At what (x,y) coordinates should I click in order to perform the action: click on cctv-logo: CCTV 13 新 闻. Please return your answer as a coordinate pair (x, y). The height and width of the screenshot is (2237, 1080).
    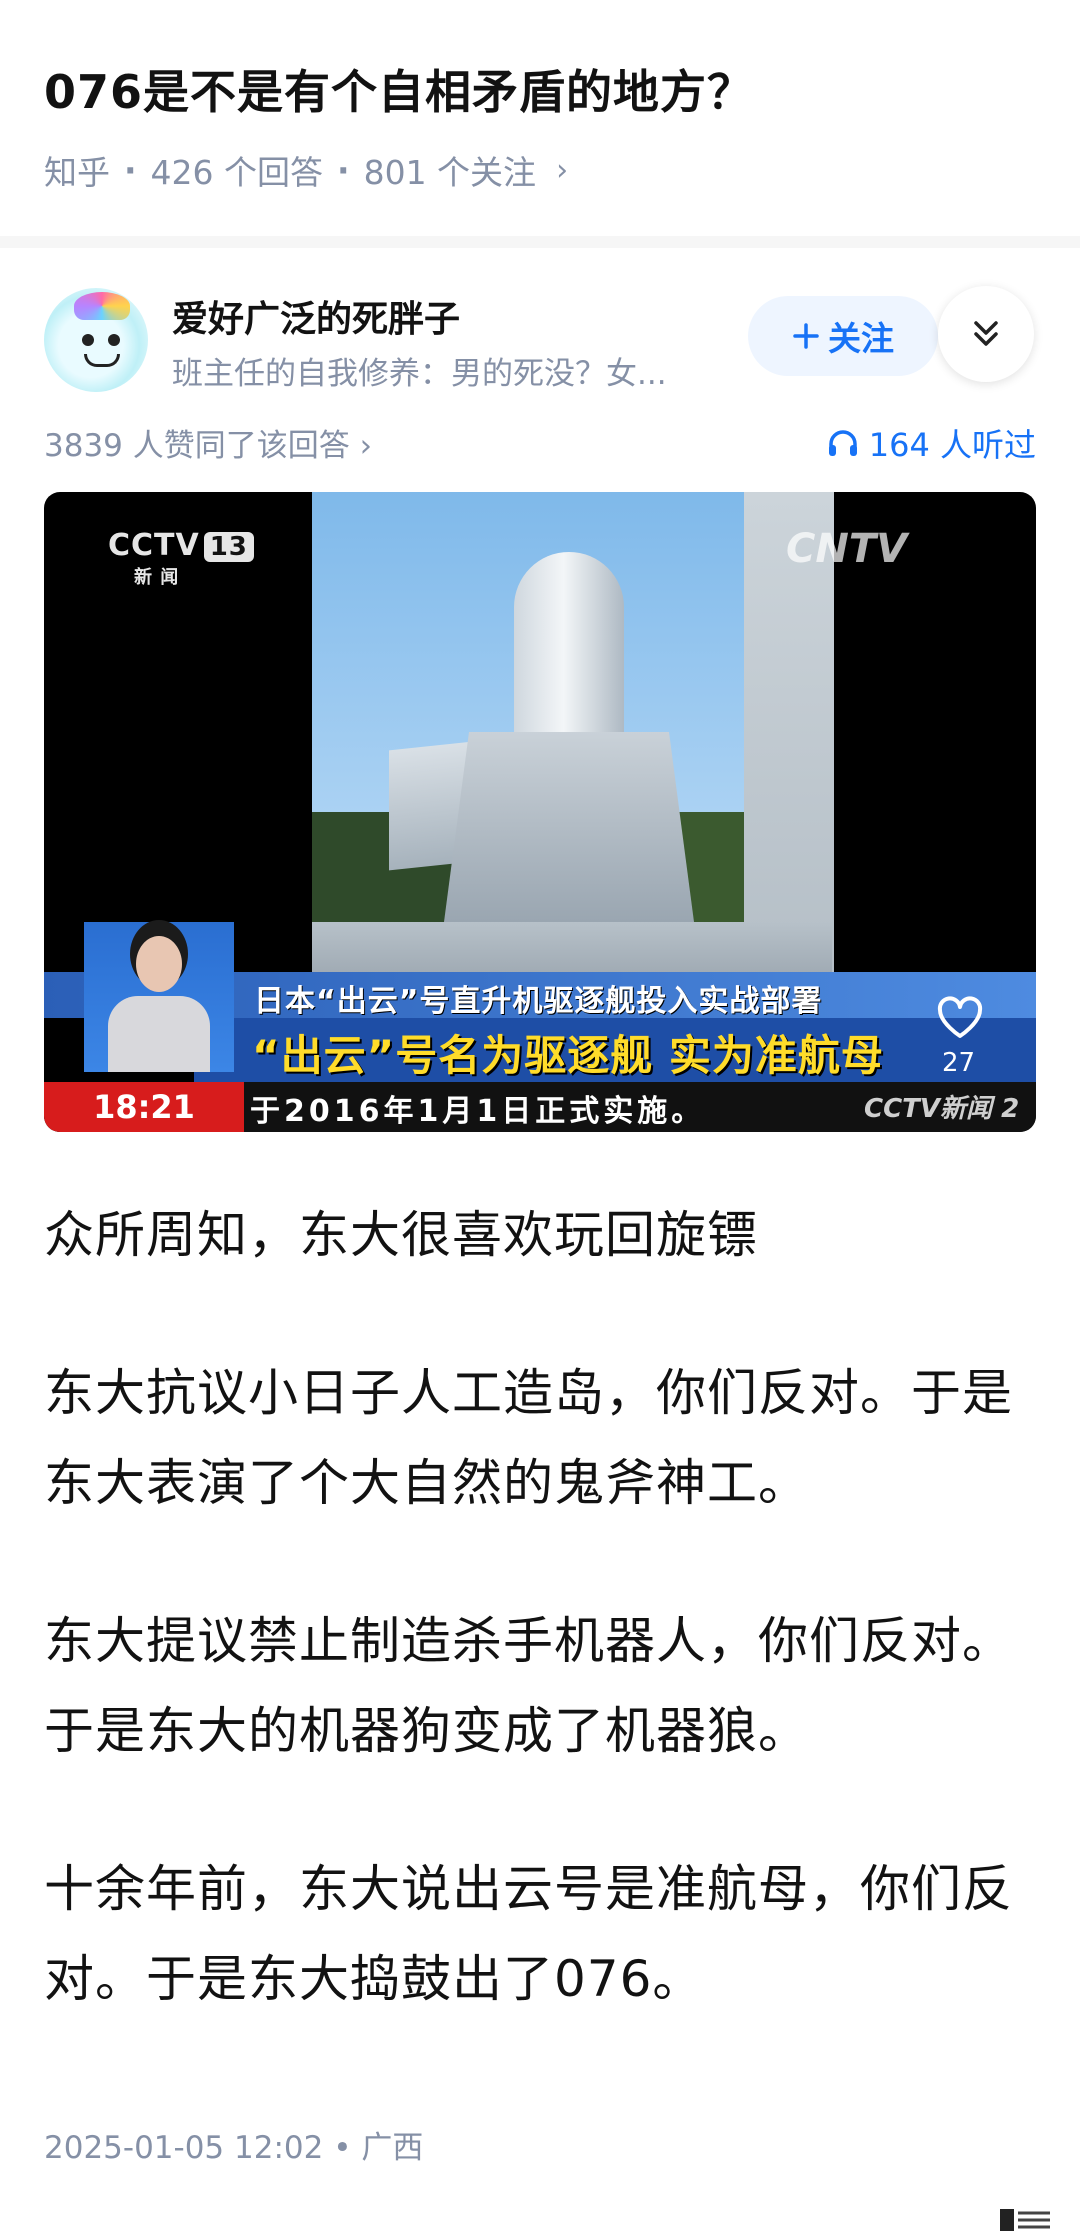
    Looking at the image, I should click on (181, 558).